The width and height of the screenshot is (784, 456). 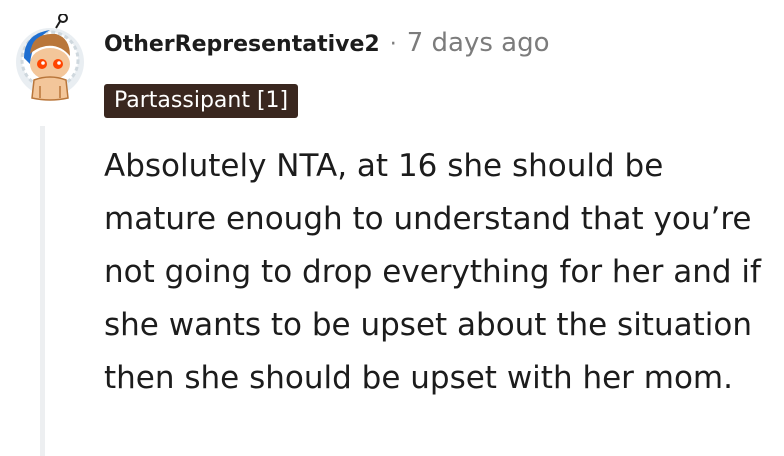 What do you see at coordinates (201, 101) in the screenshot?
I see `user-flair-badge: Partassipant [1]` at bounding box center [201, 101].